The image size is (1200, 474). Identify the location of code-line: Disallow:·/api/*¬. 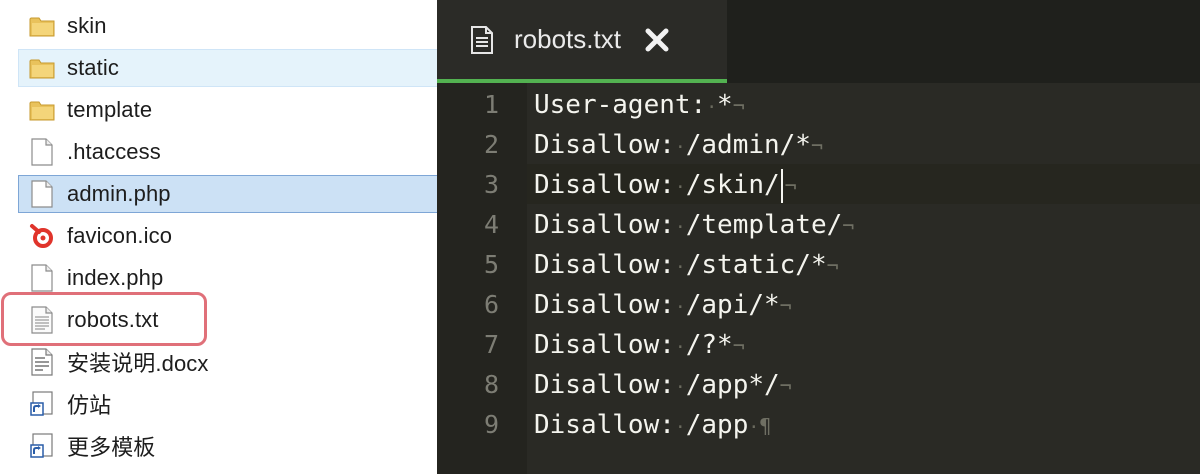
(663, 305).